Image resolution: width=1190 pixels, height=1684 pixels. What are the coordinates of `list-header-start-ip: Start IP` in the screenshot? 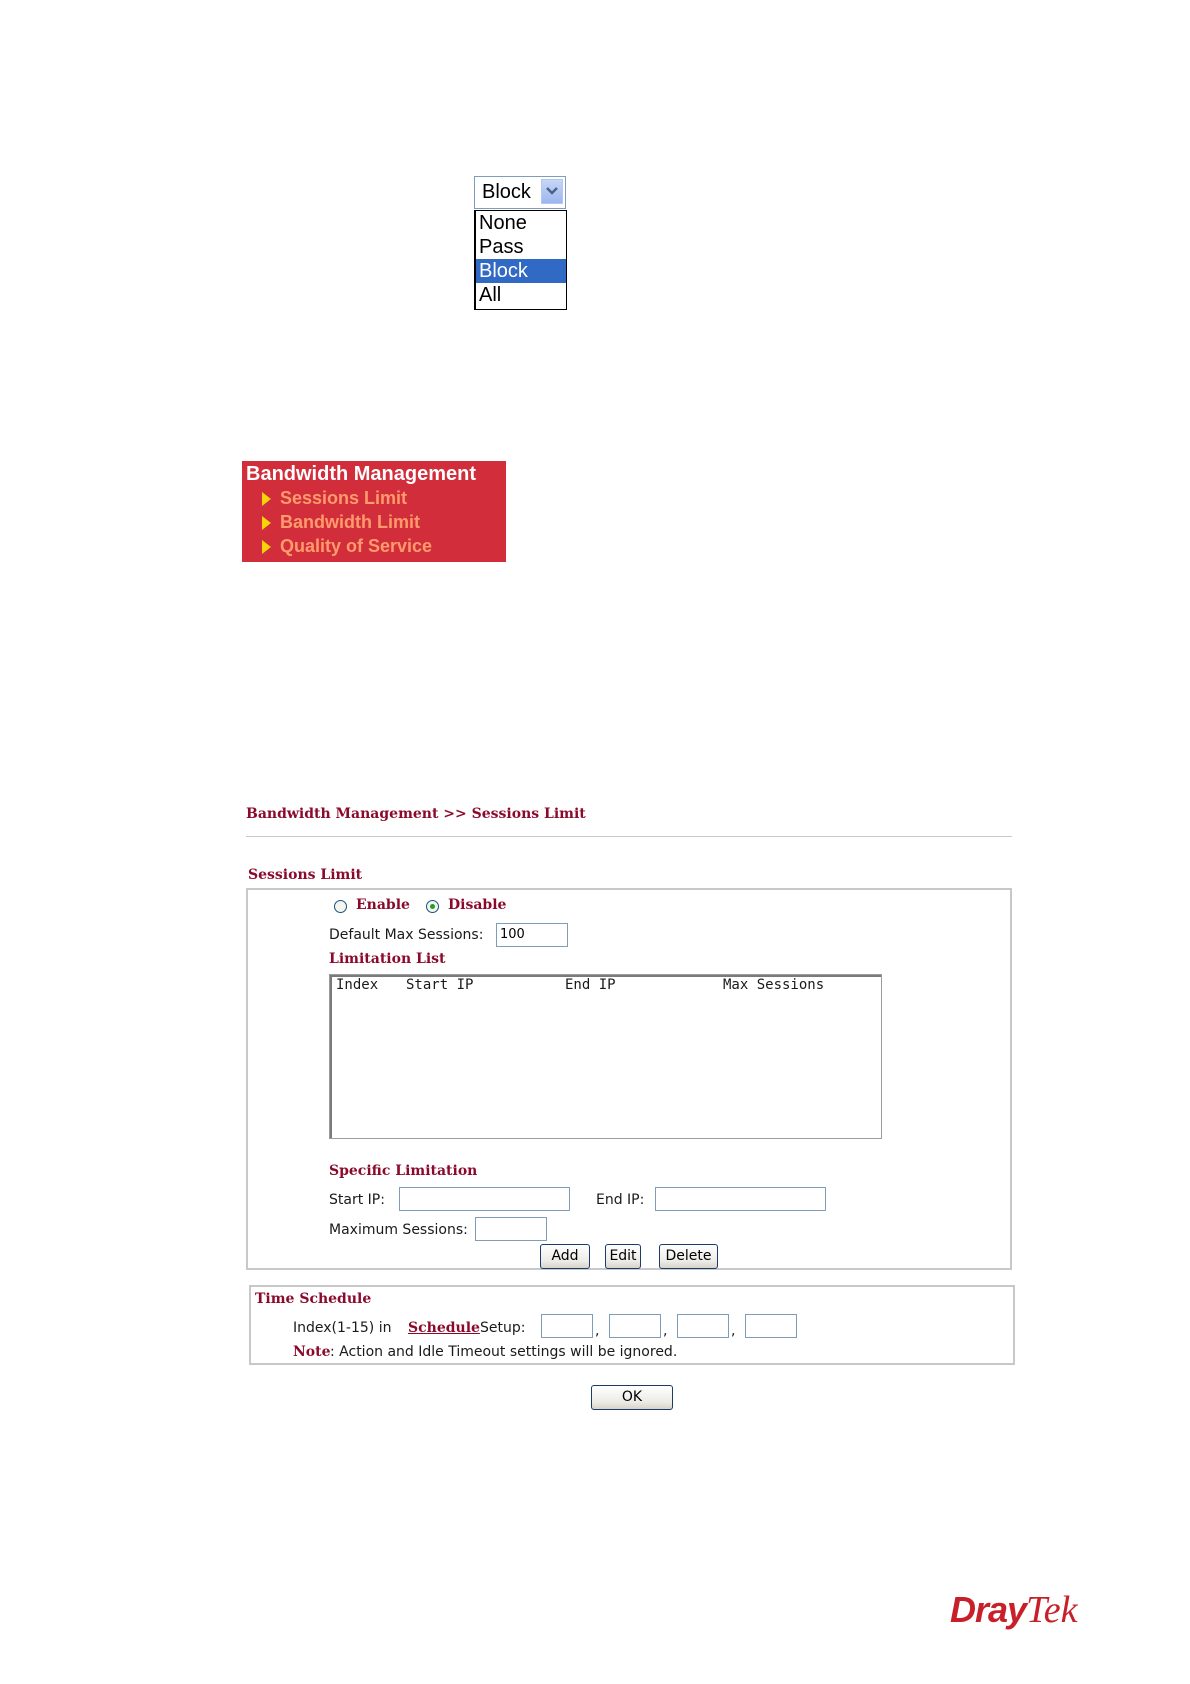 It's located at (440, 985).